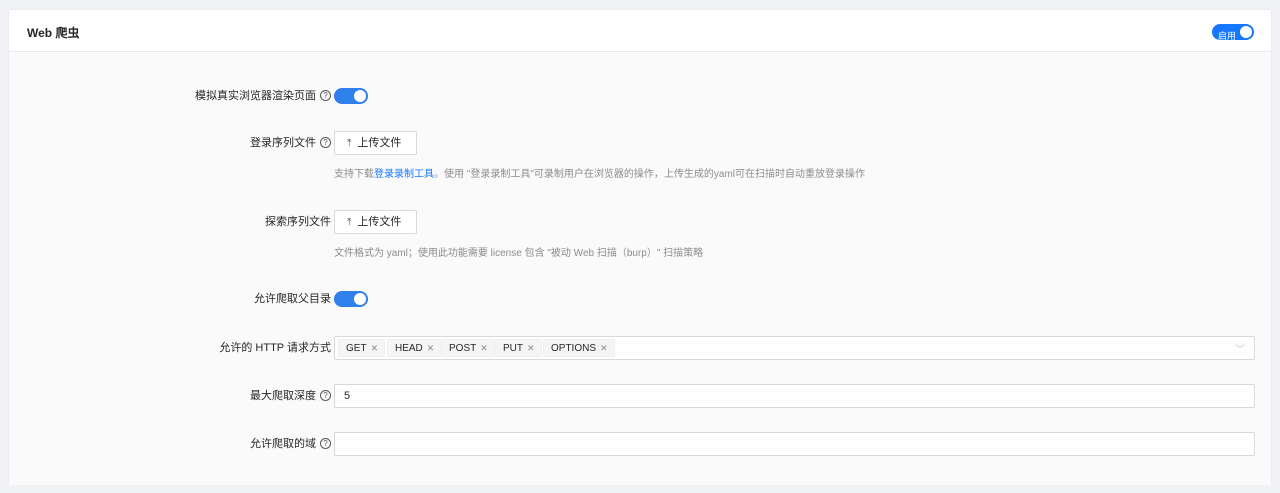 The height and width of the screenshot is (493, 1280). I want to click on login-upload-button: ⤒ 上传文件, so click(375, 143).